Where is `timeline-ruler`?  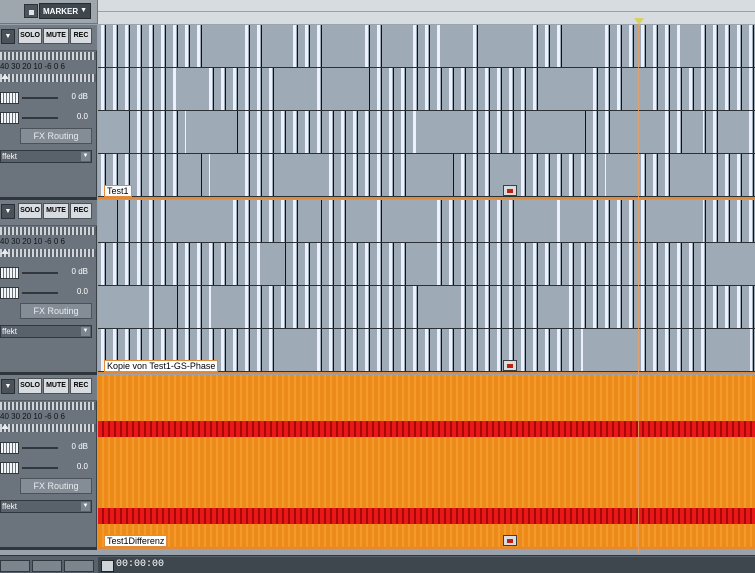 timeline-ruler is located at coordinates (426, 12).